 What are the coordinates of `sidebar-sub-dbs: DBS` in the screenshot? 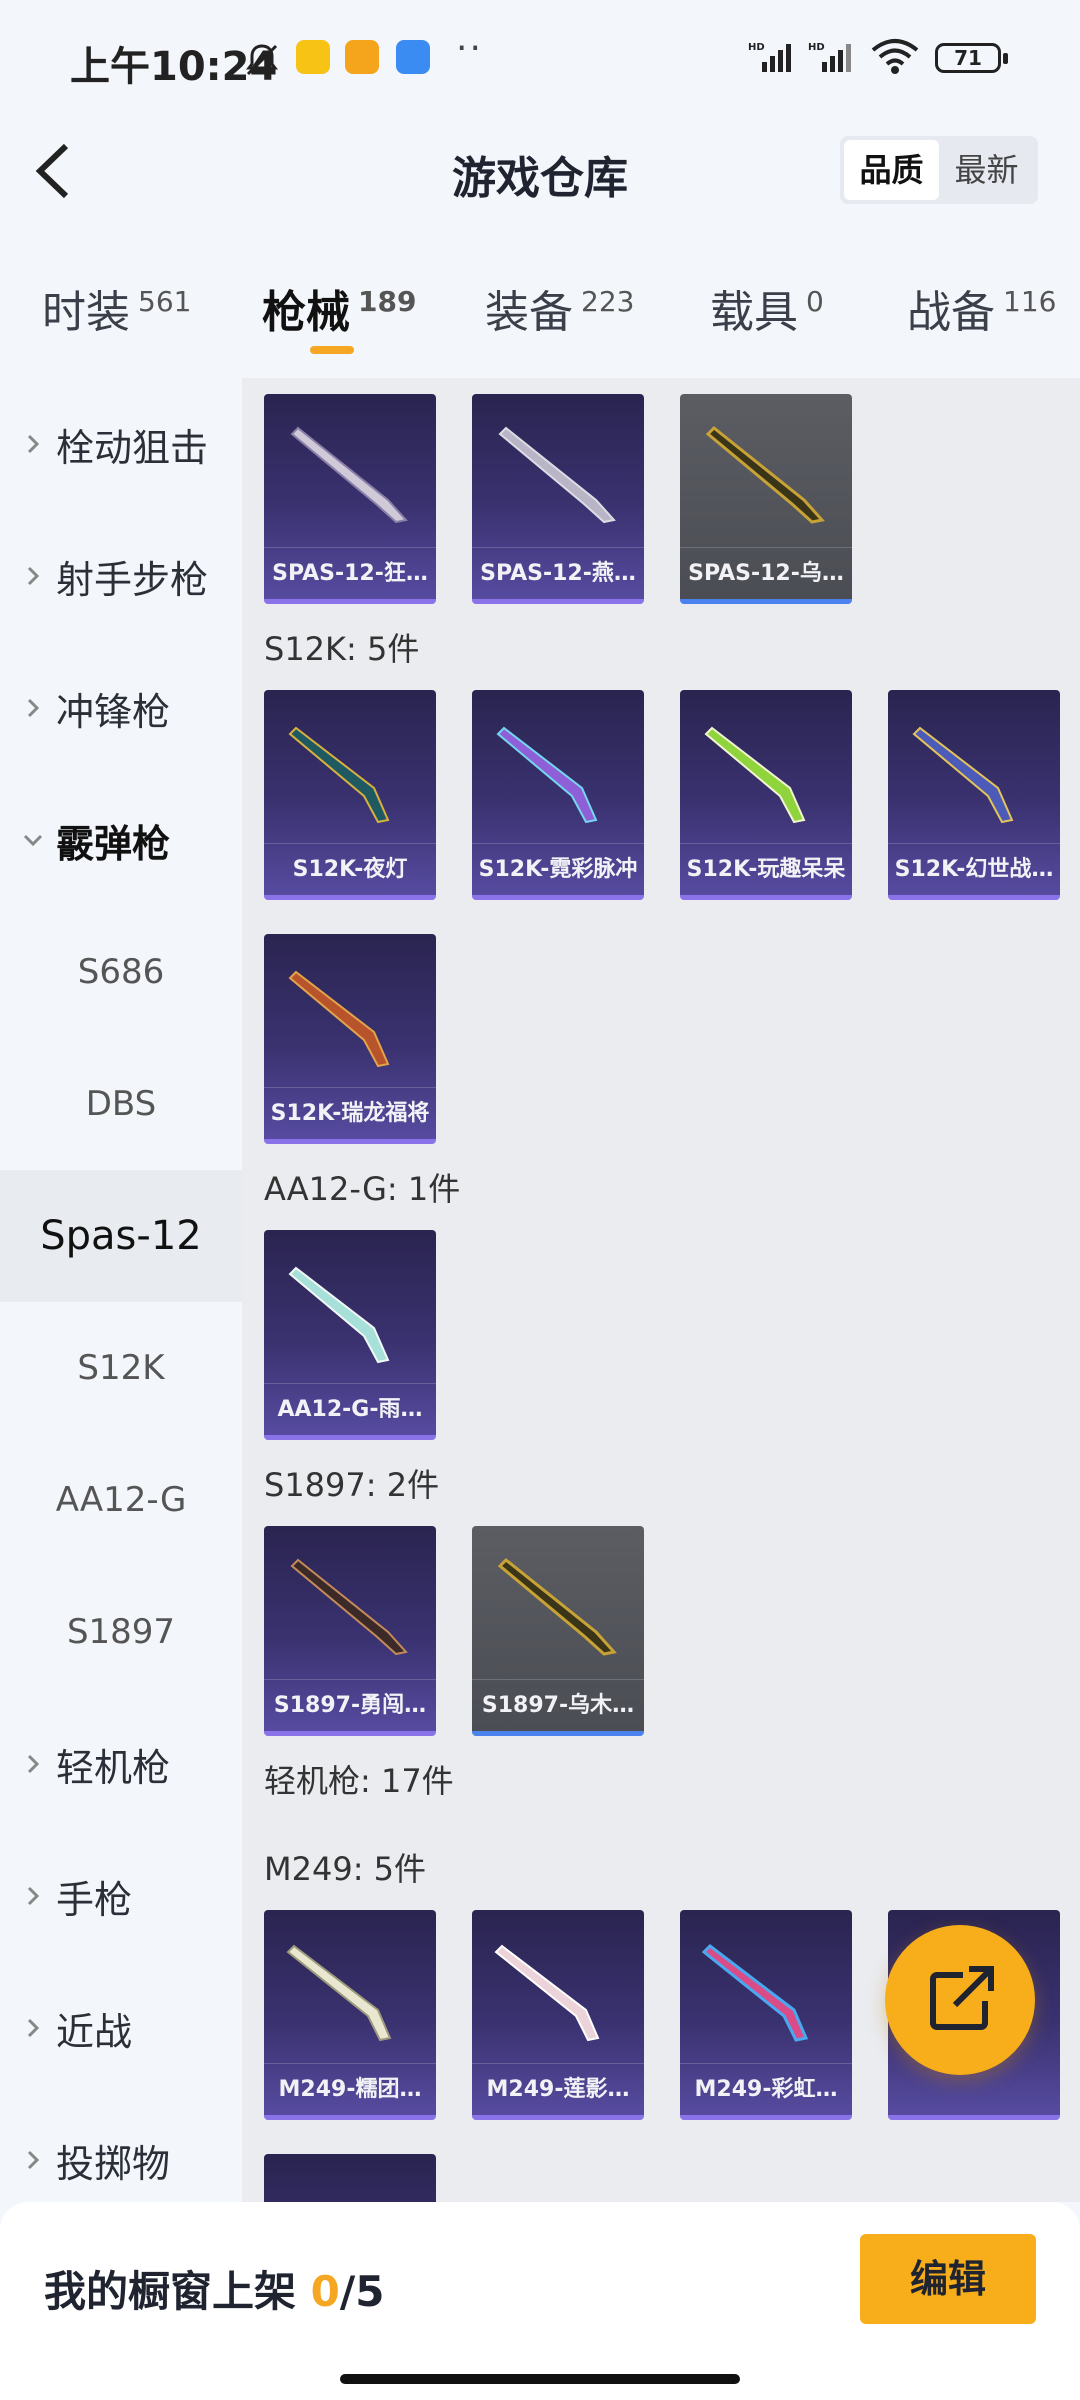 It's located at (121, 1104).